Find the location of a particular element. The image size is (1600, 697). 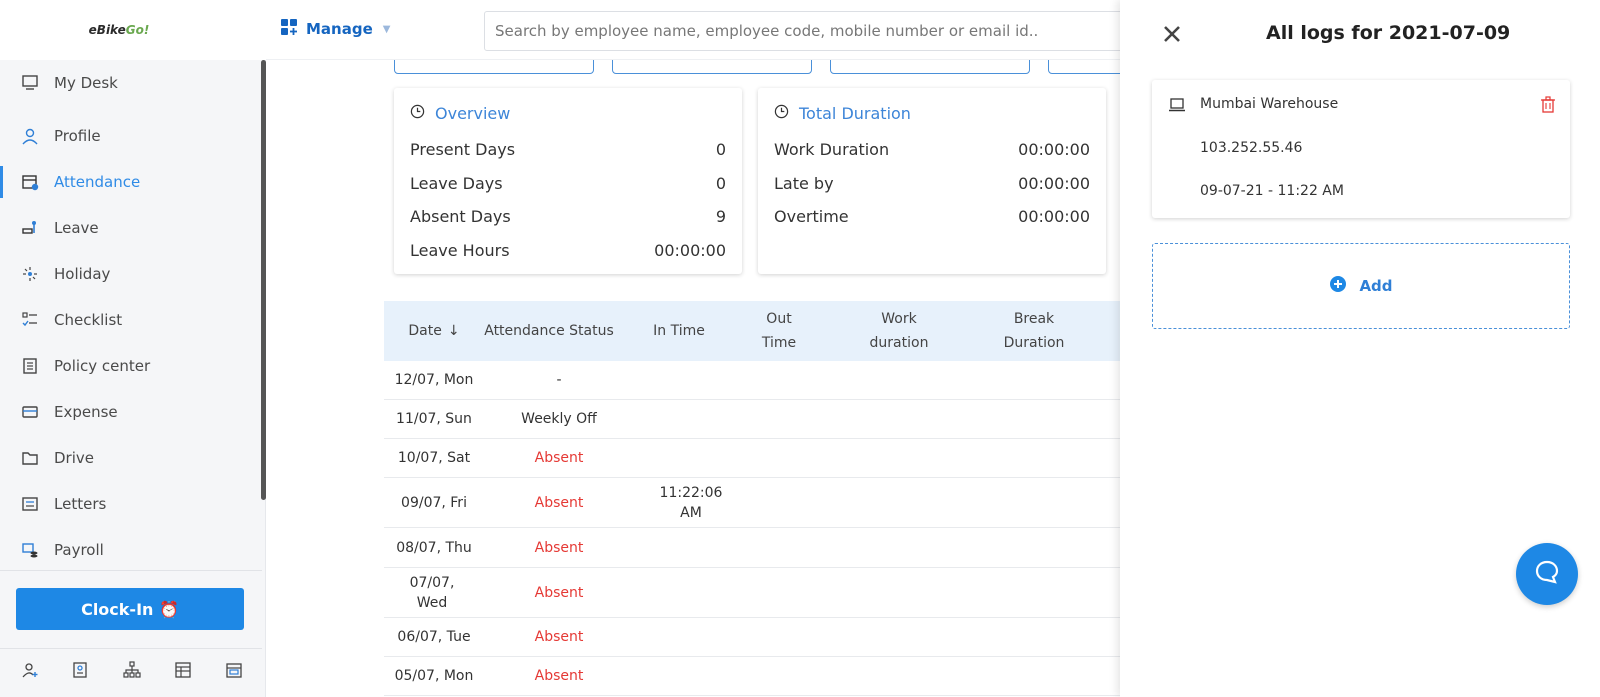

sidebar-item-attendance: Attendance is located at coordinates (131, 182).